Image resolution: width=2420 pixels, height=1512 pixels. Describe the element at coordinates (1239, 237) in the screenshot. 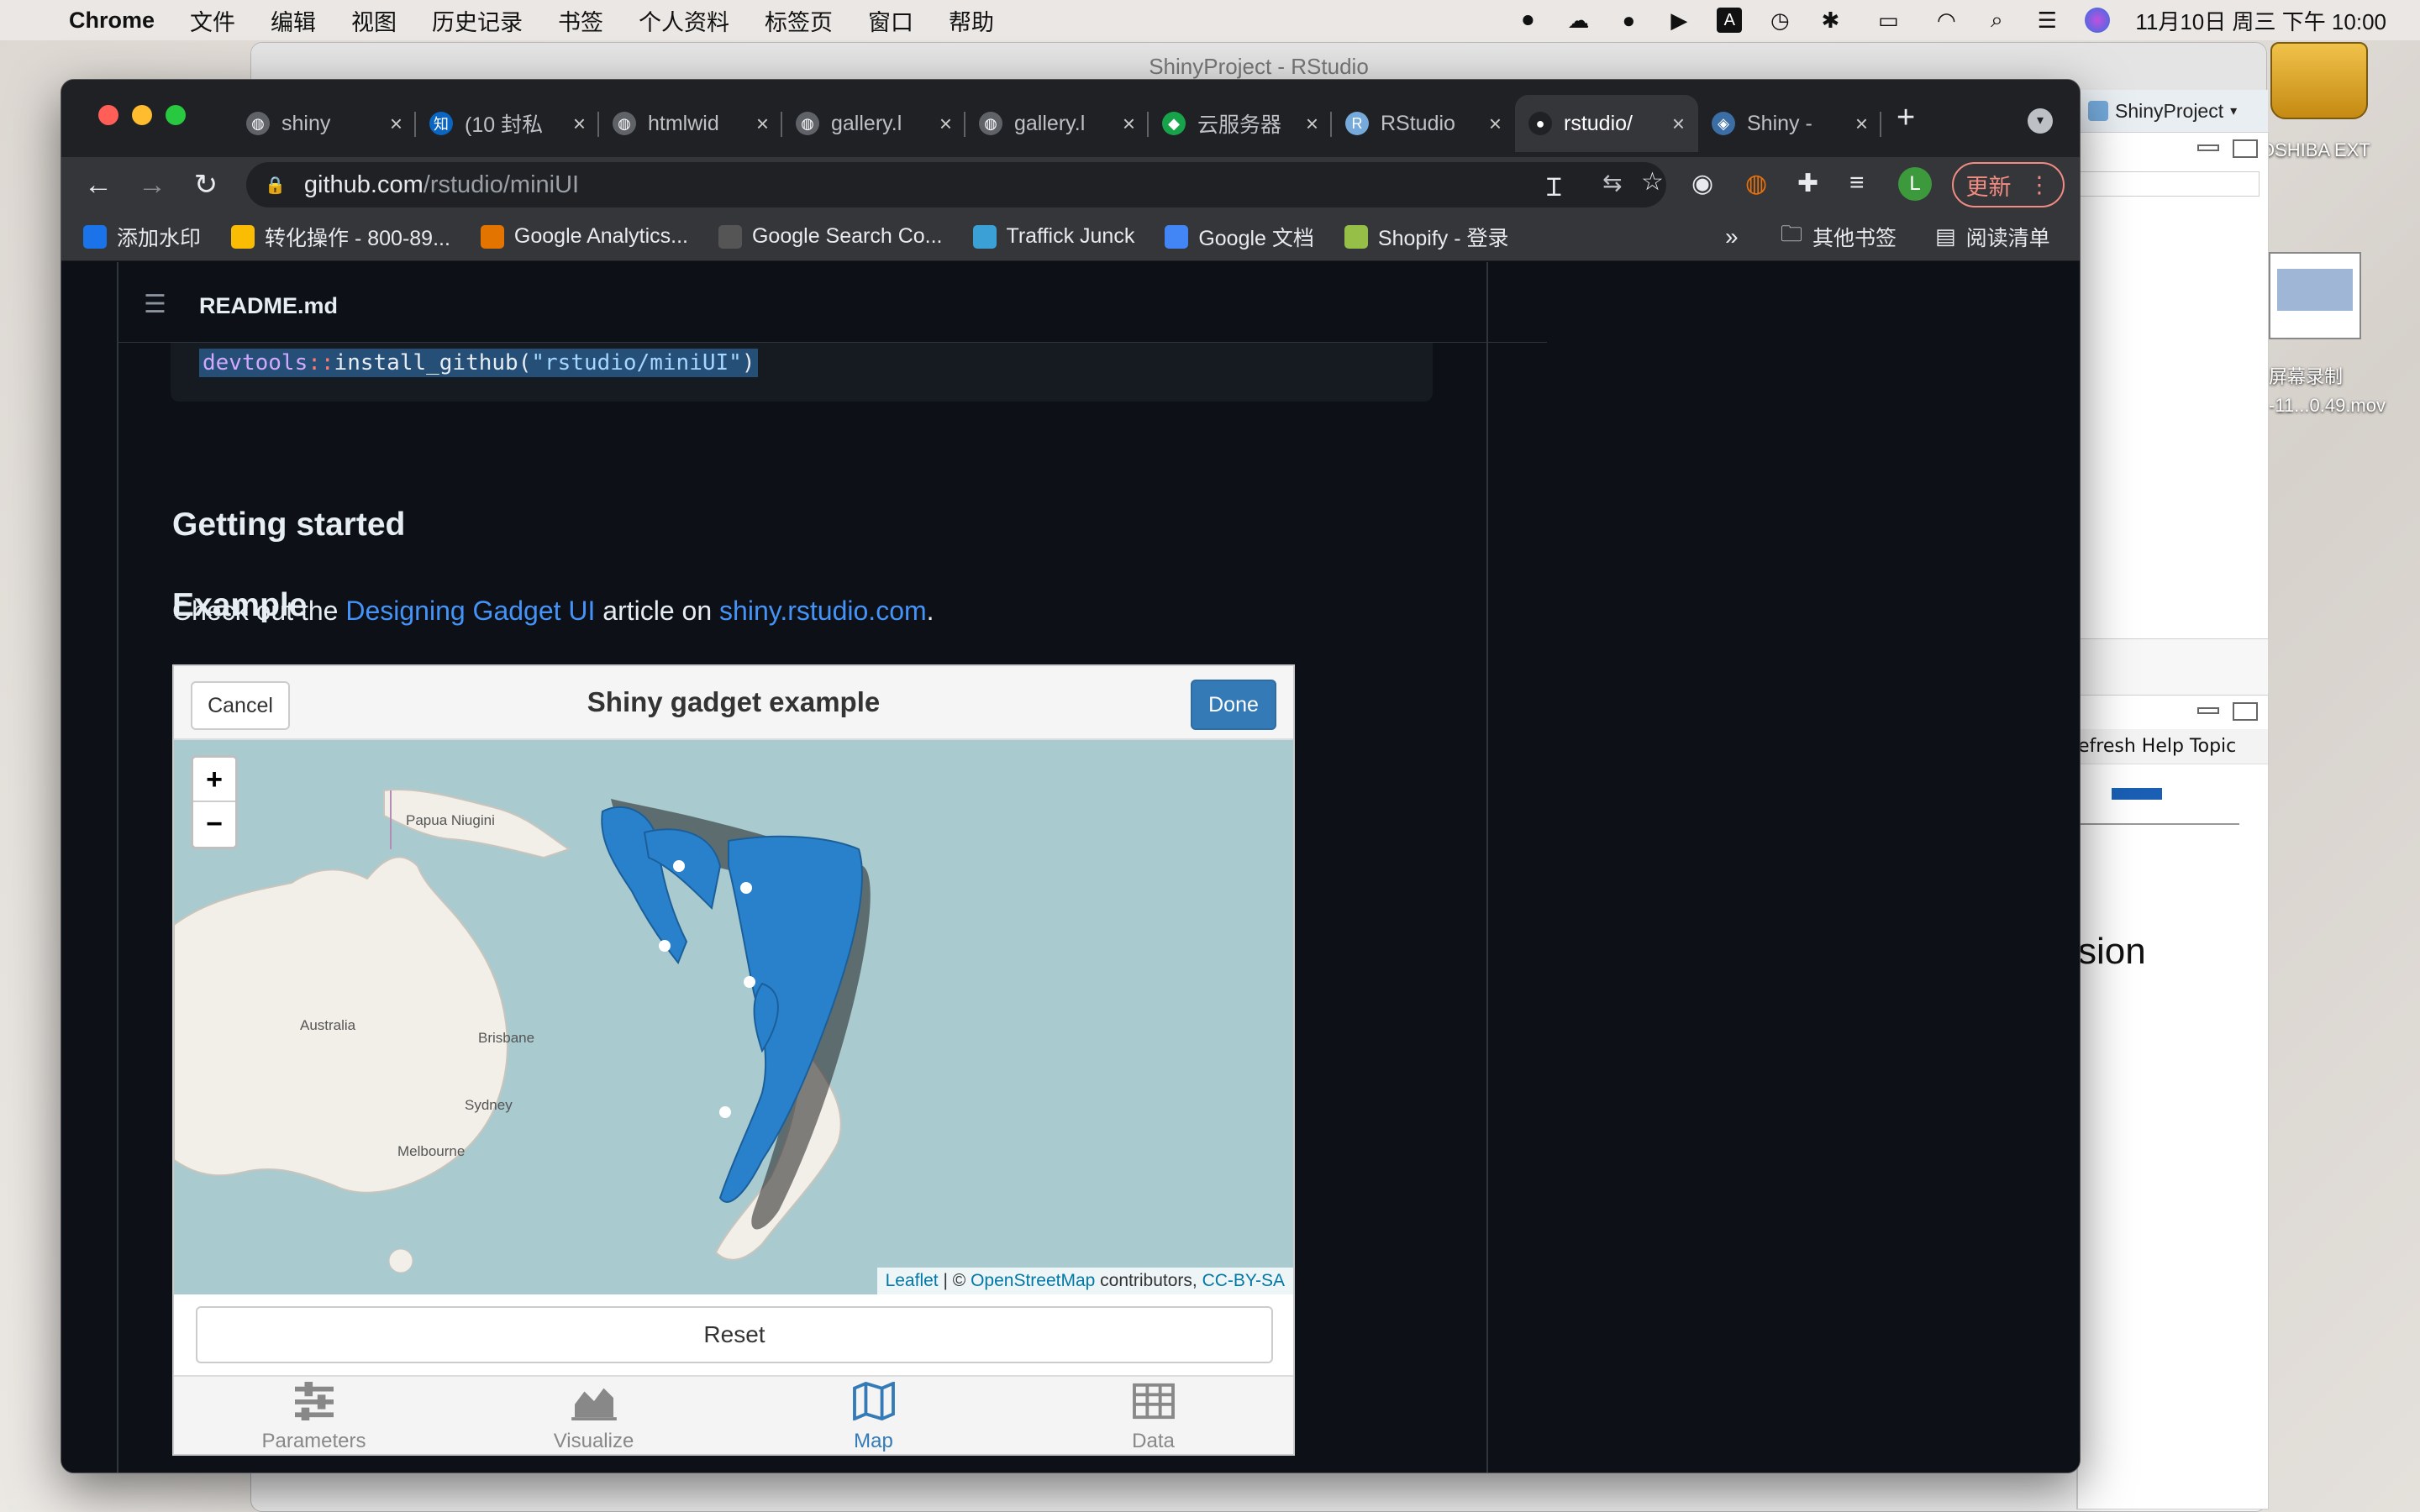

I see `bookmark-5: Google 文档` at that location.